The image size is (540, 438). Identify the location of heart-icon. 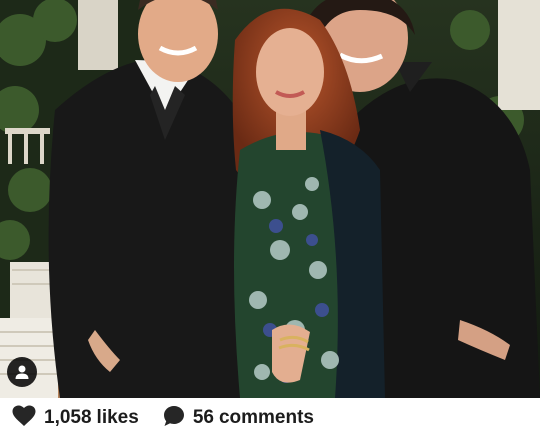
(24, 418).